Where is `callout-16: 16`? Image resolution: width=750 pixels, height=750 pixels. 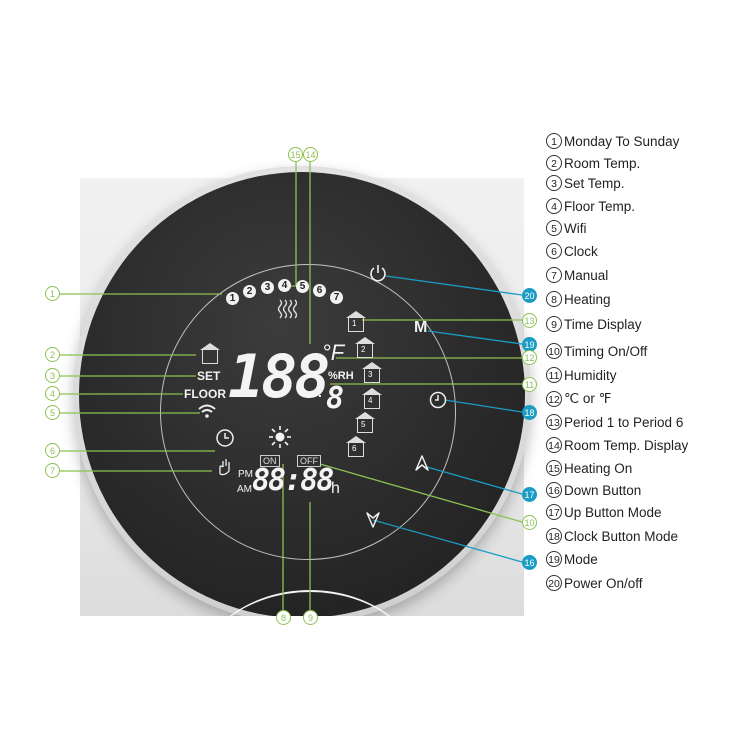 callout-16: 16 is located at coordinates (529, 562).